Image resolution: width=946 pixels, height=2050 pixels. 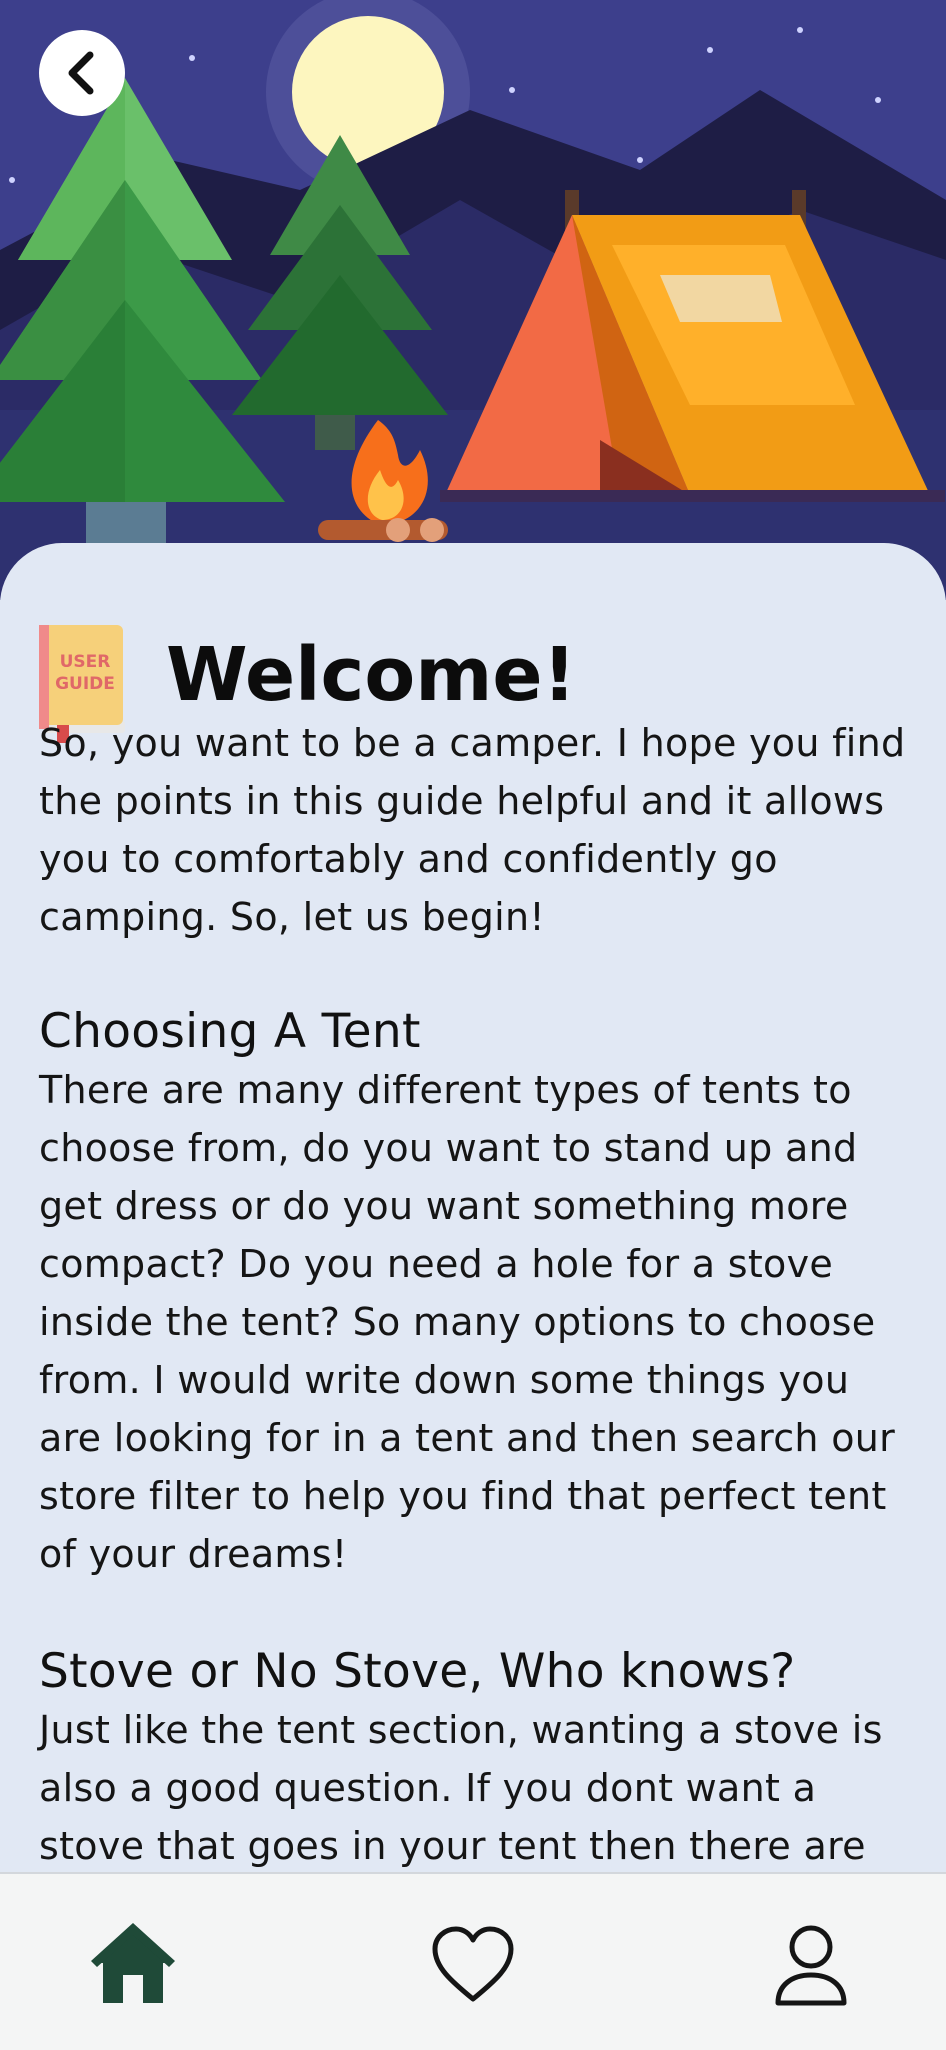 I want to click on bottom-nav, so click(x=473, y=1961).